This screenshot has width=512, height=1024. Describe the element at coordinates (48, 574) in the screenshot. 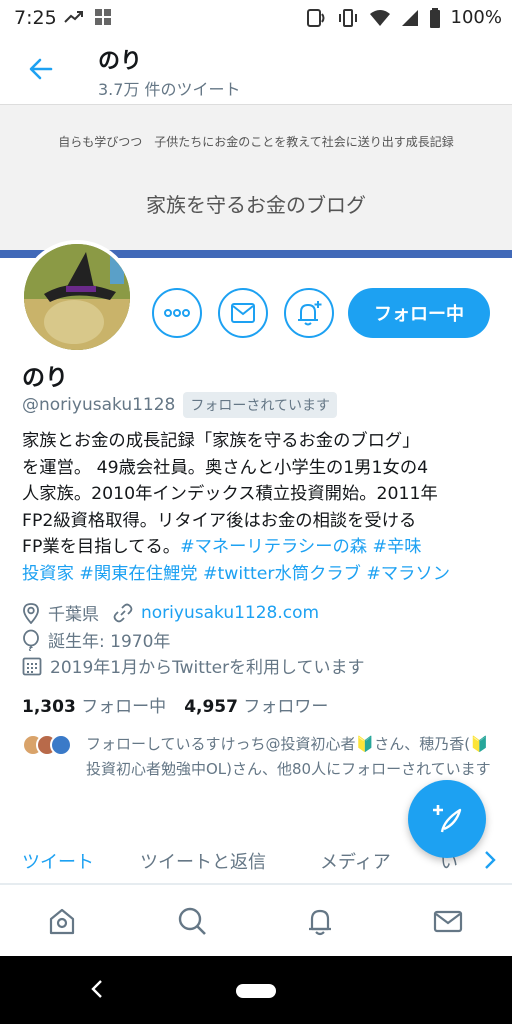

I see `hashtag-link: 投資家` at that location.